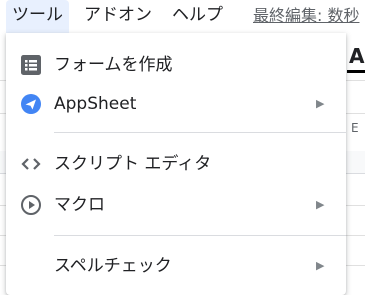 This screenshot has width=365, height=295. Describe the element at coordinates (176, 104) in the screenshot. I see `menu-item-appsheet: AppSheet ▶` at that location.